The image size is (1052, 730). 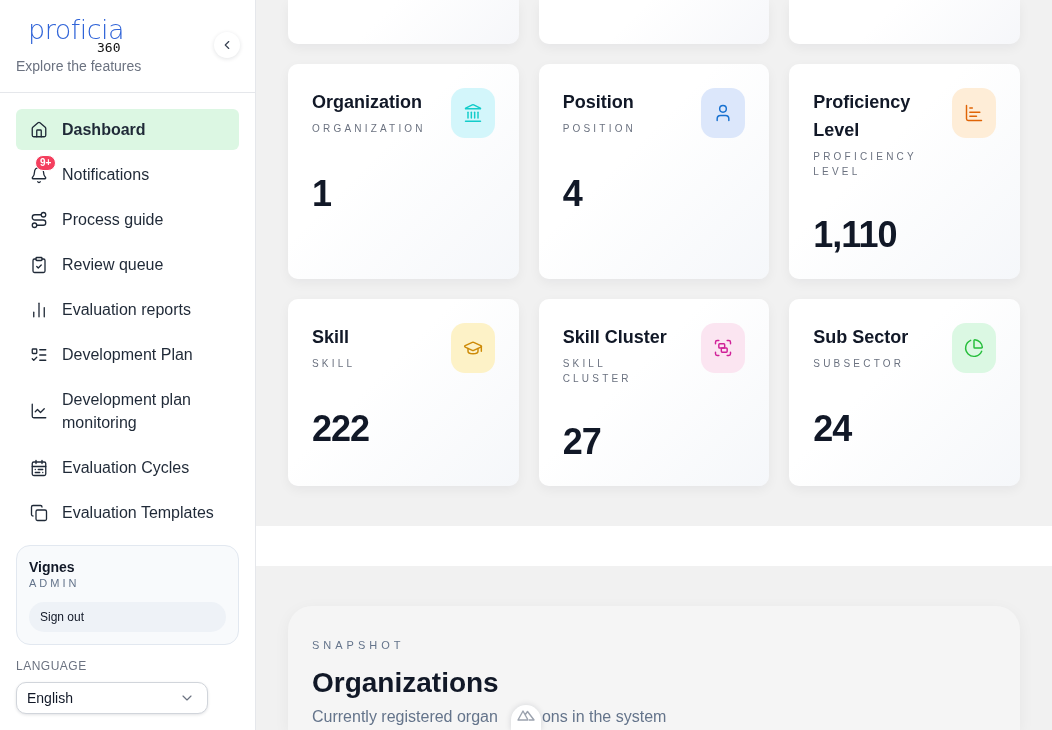 What do you see at coordinates (832, 429) in the screenshot?
I see `stat-value: 24` at bounding box center [832, 429].